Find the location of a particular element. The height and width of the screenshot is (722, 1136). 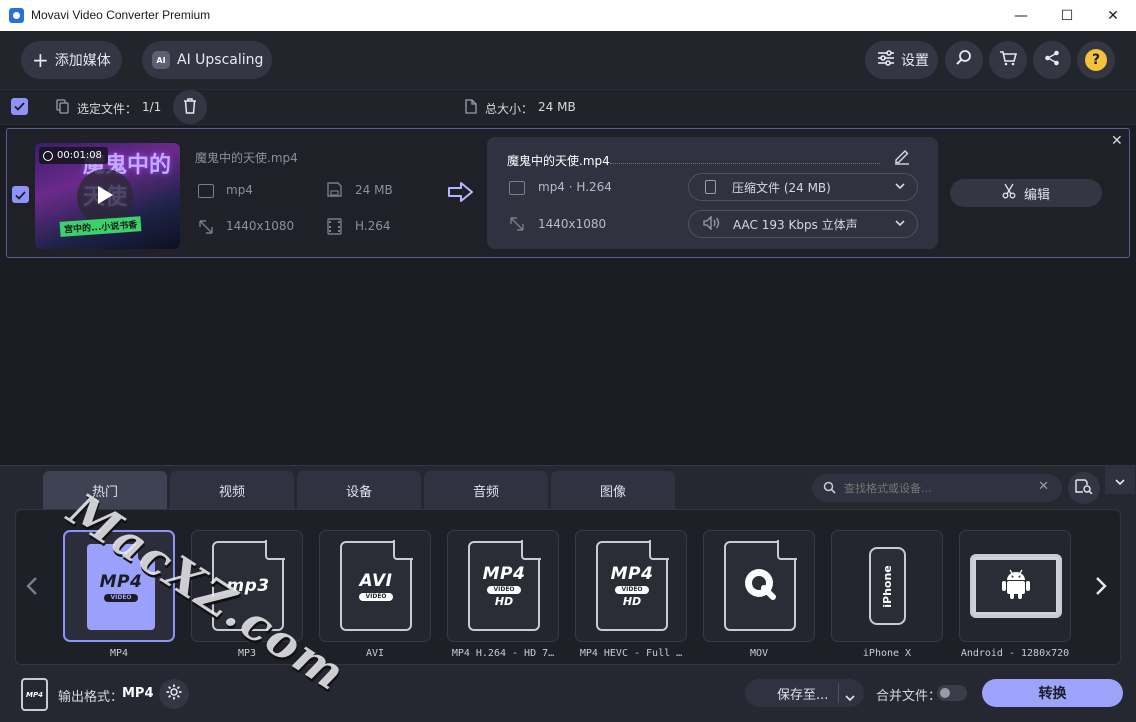

add-media-button: + 添加媒体 is located at coordinates (71, 60).